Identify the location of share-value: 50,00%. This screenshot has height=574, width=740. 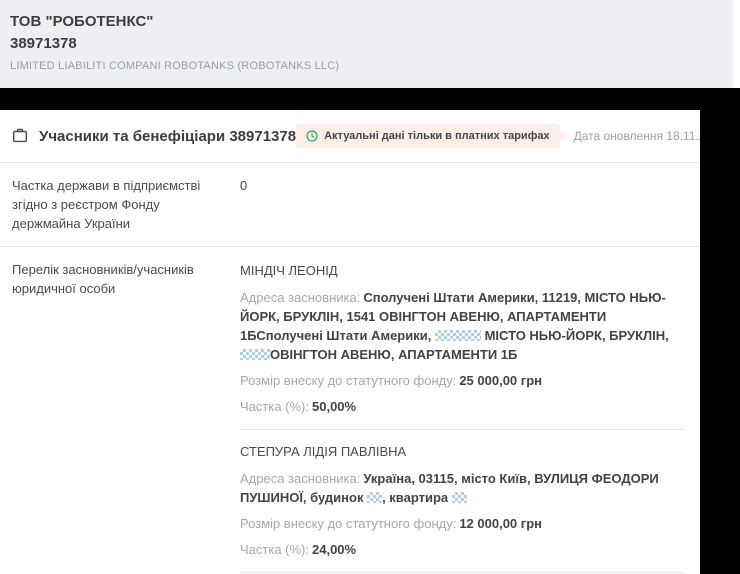
(334, 406).